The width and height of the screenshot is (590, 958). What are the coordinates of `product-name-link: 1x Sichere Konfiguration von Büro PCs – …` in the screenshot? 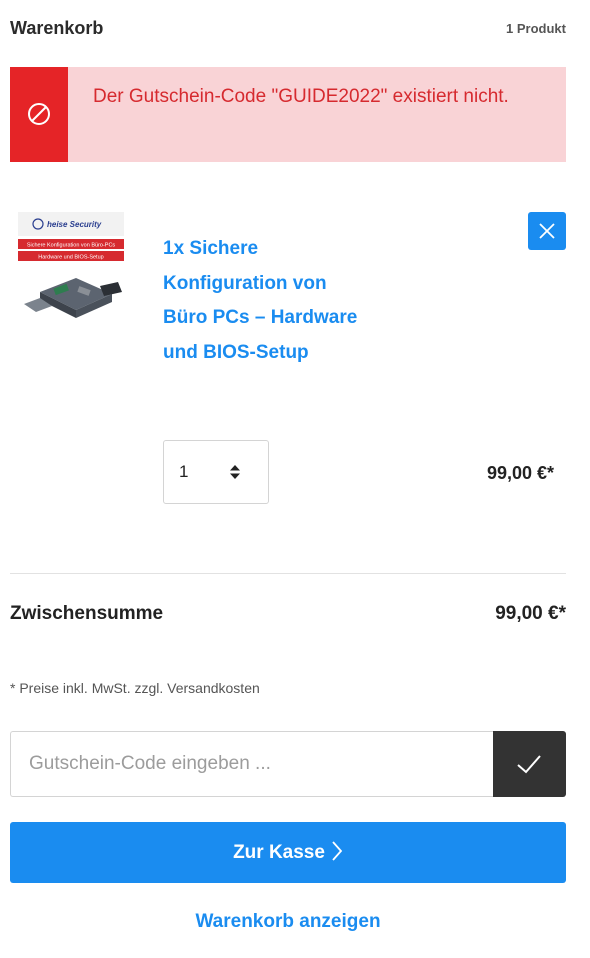 It's located at (268, 301).